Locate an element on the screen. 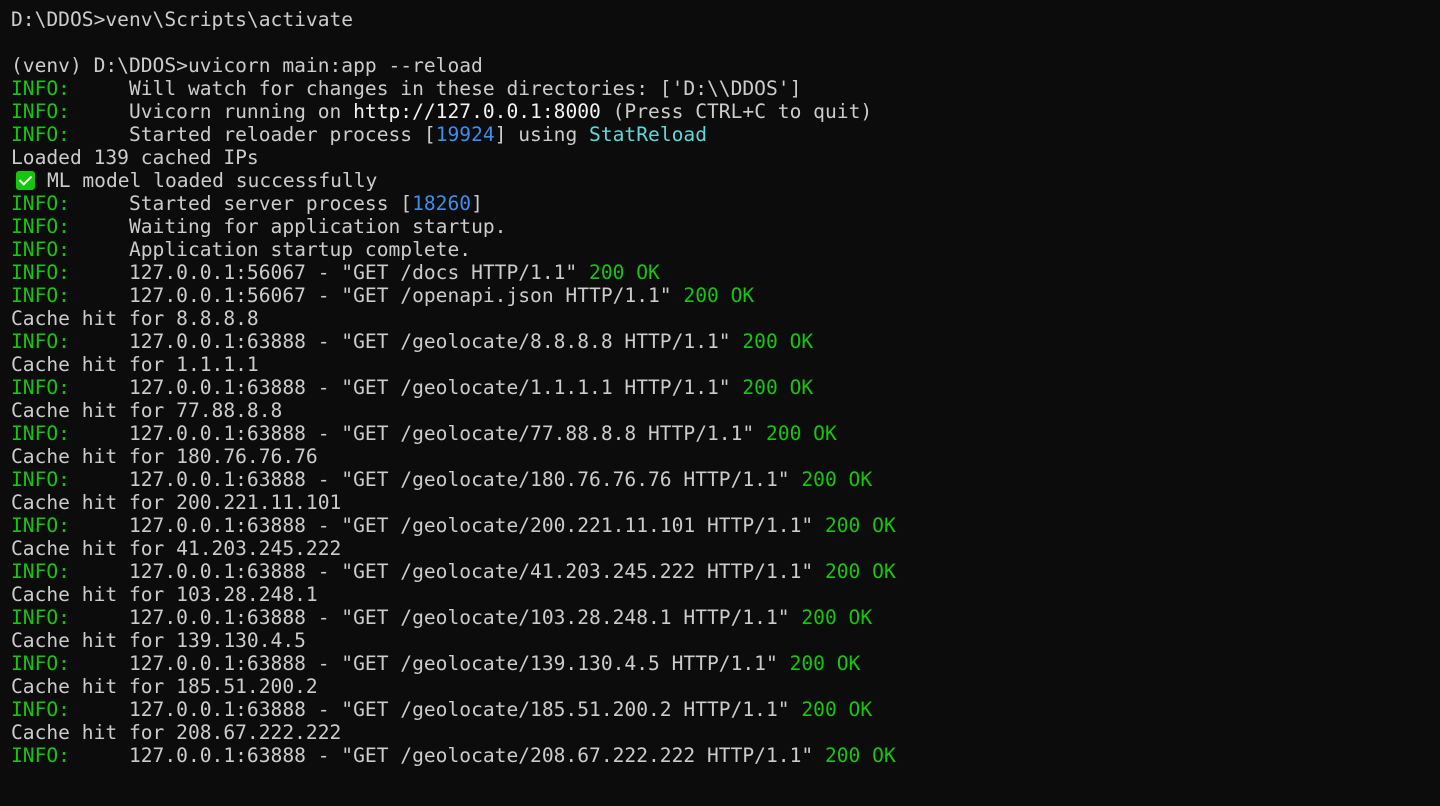  terminal-line: Cache hit for 1.1.1.1 is located at coordinates (720, 364).